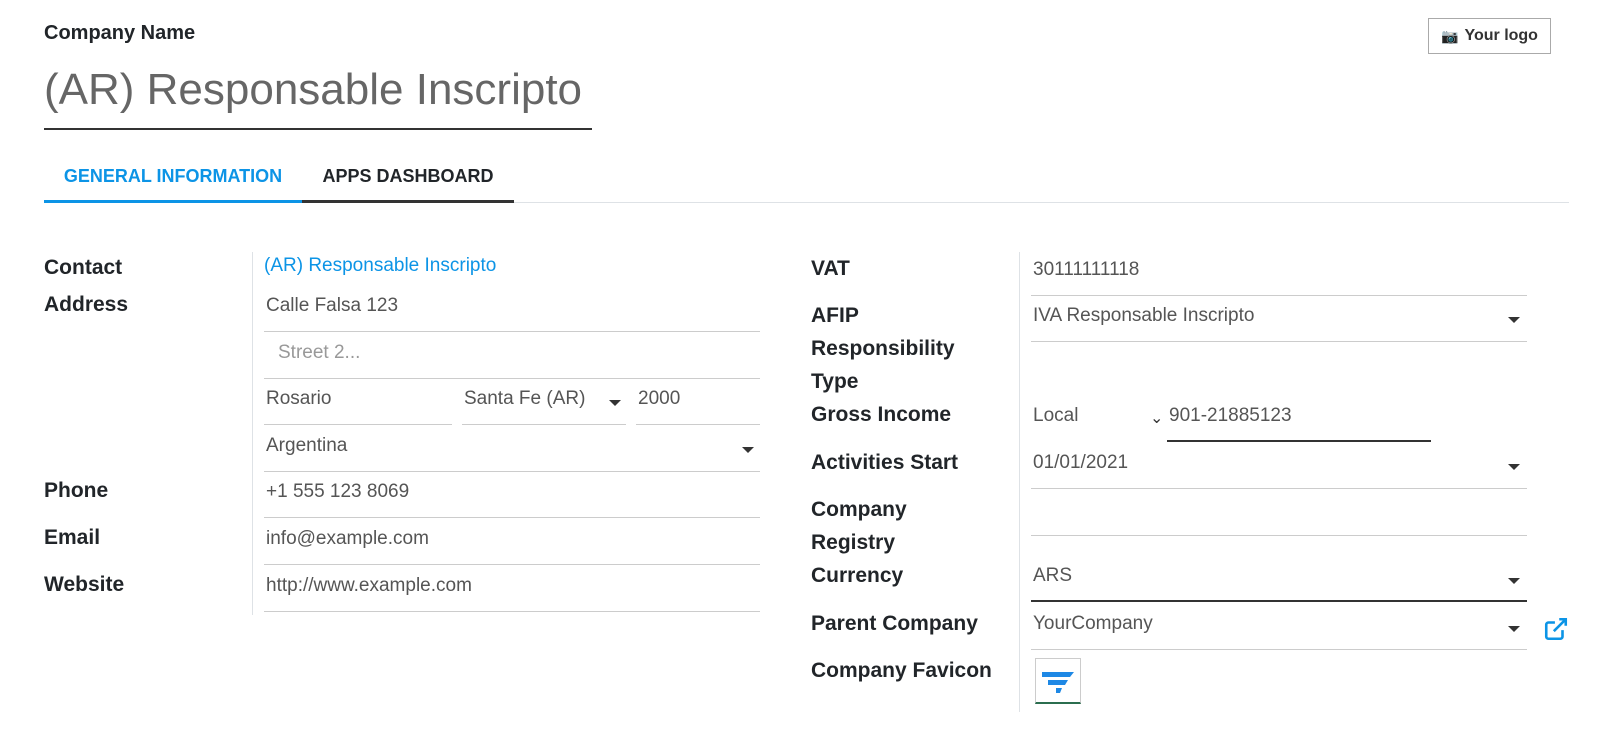 Image resolution: width=1603 pixels, height=752 pixels. What do you see at coordinates (1514, 581) in the screenshot?
I see `currency-caret-icon` at bounding box center [1514, 581].